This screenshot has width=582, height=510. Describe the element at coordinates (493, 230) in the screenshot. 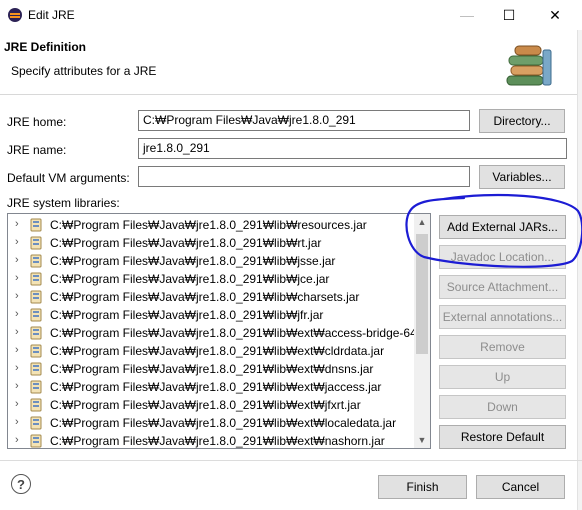

I see `annotation-circle` at that location.